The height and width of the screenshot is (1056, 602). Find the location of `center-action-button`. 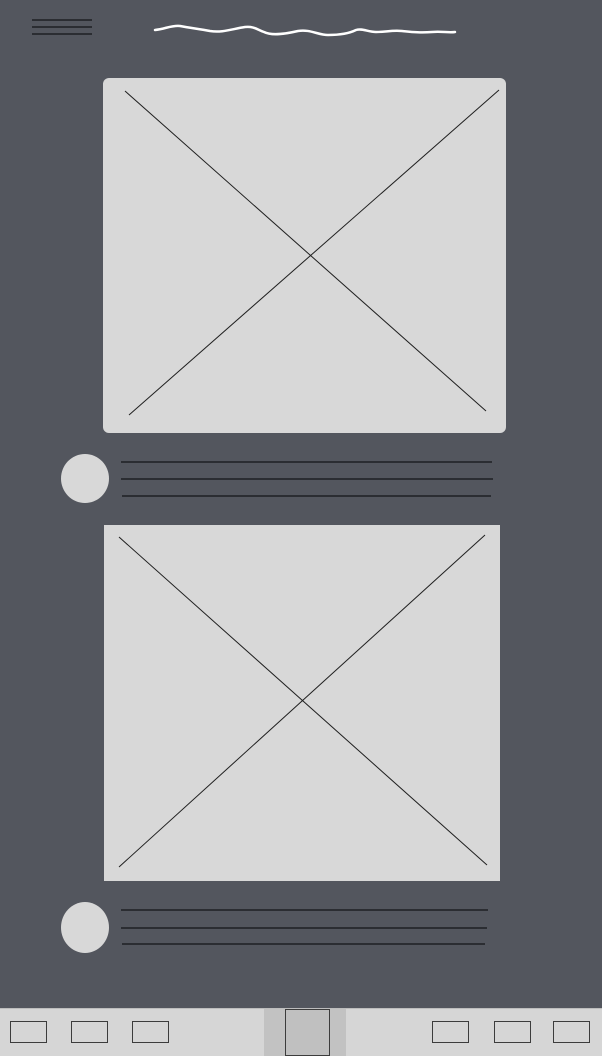

center-action-button is located at coordinates (307, 1032).